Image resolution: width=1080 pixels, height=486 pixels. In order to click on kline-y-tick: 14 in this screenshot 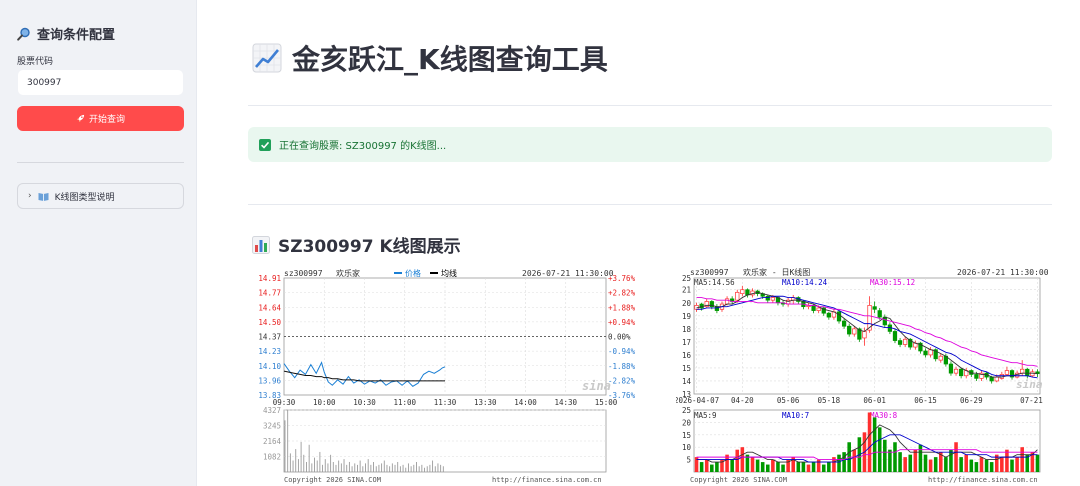, I will do `click(687, 381)`.